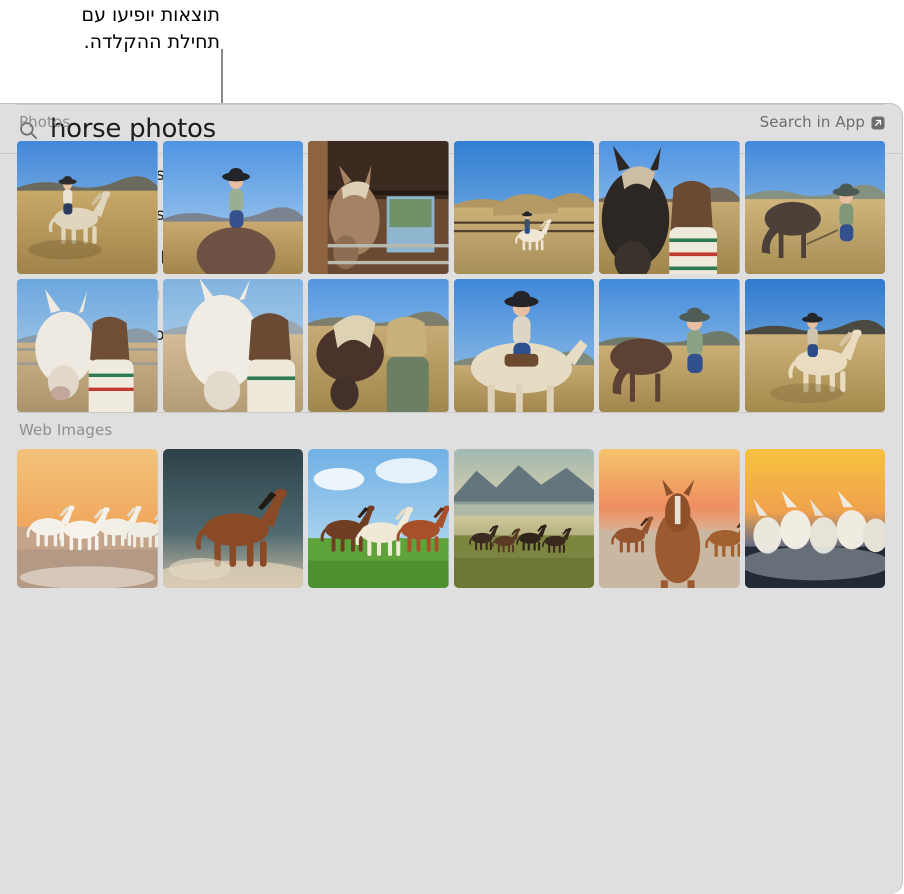 The image size is (904, 894). I want to click on external-link-arrow-icon, so click(878, 123).